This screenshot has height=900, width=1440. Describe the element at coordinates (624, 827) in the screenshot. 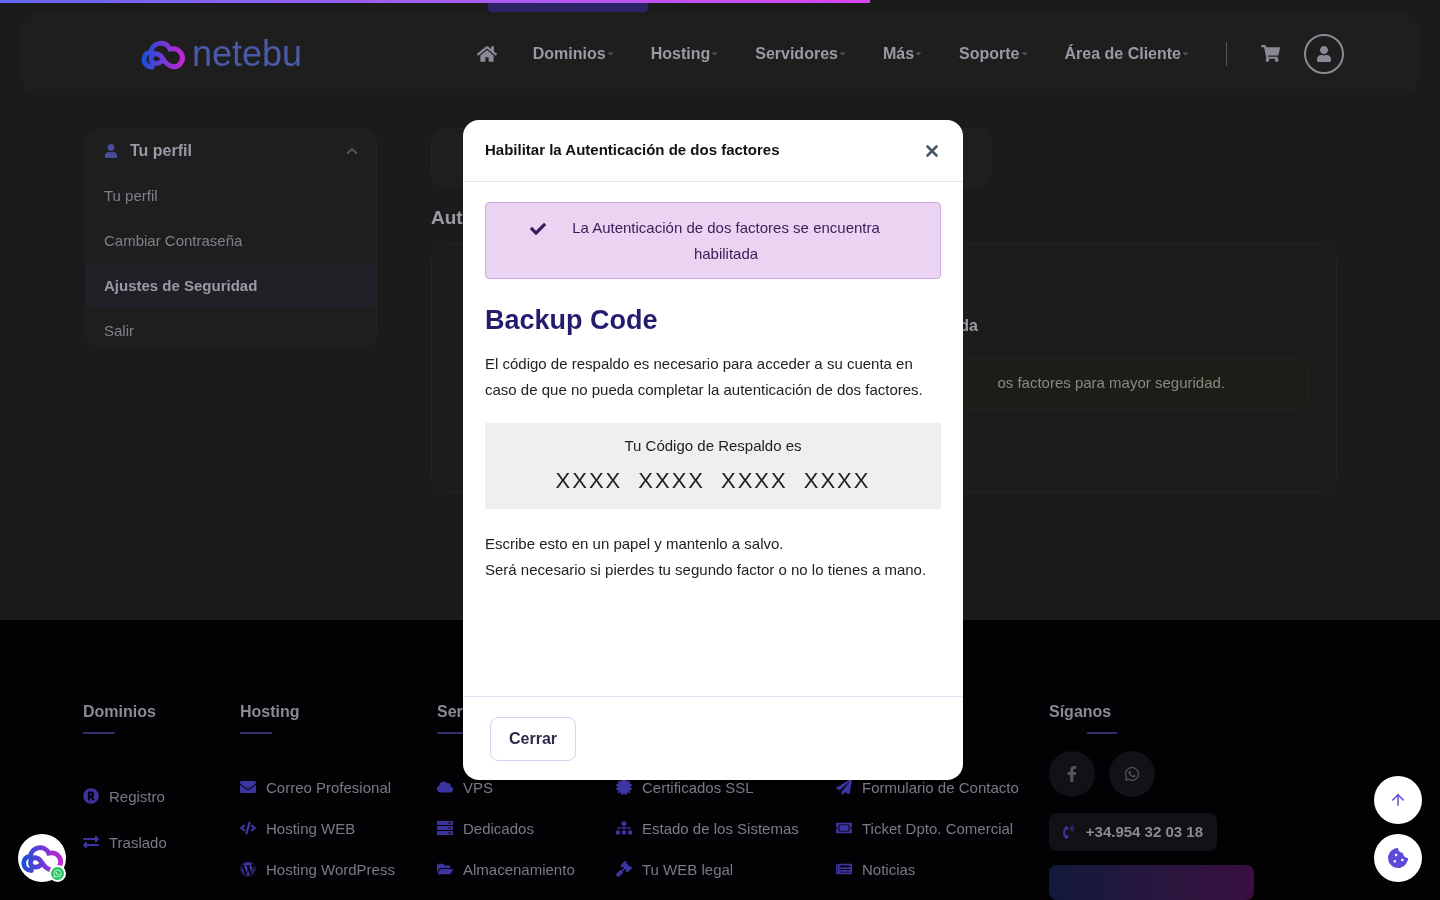

I see `sitemap-icon` at that location.